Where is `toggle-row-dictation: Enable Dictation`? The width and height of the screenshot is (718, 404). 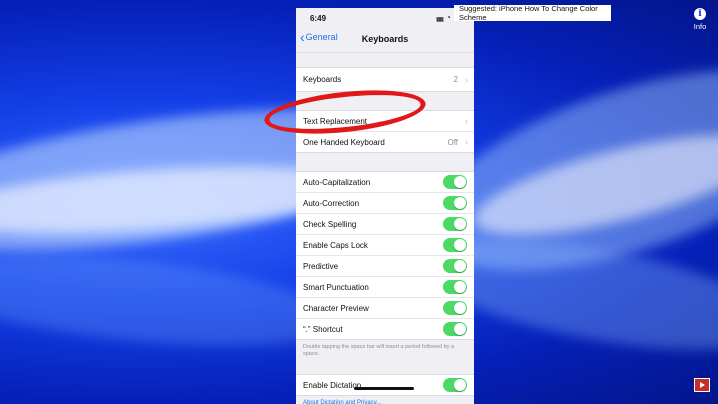
toggle-row-dictation: Enable Dictation is located at coordinates (385, 385).